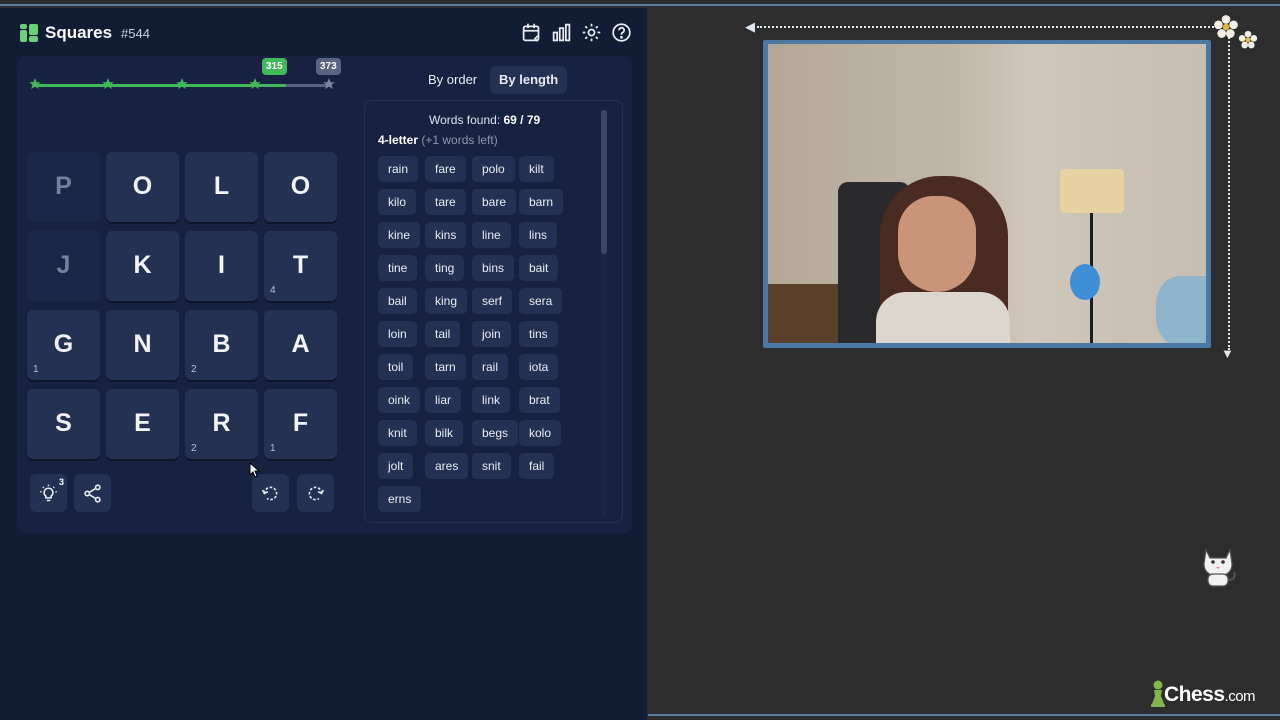  What do you see at coordinates (537, 466) in the screenshot?
I see `word-chip: fail` at bounding box center [537, 466].